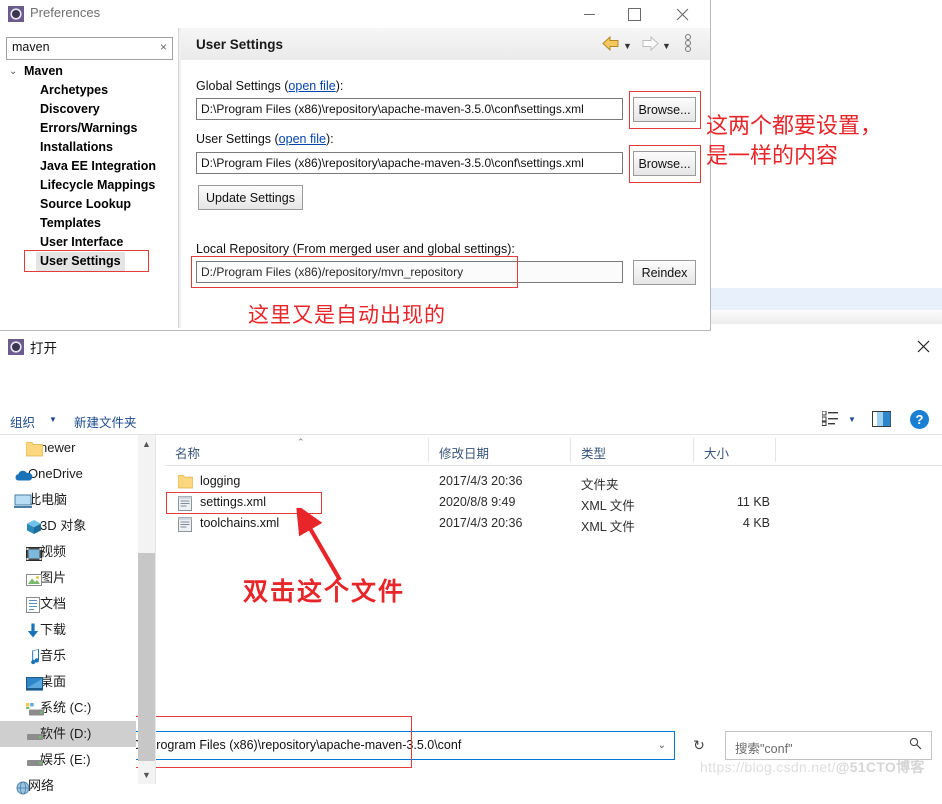  I want to click on nav-item-entertainment-e: 娱乐 (E:), so click(68, 760).